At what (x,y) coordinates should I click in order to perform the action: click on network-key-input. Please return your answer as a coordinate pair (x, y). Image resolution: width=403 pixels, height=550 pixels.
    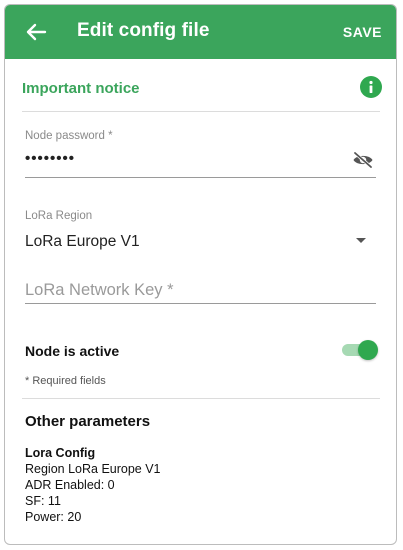
    Looking at the image, I should click on (200, 290).